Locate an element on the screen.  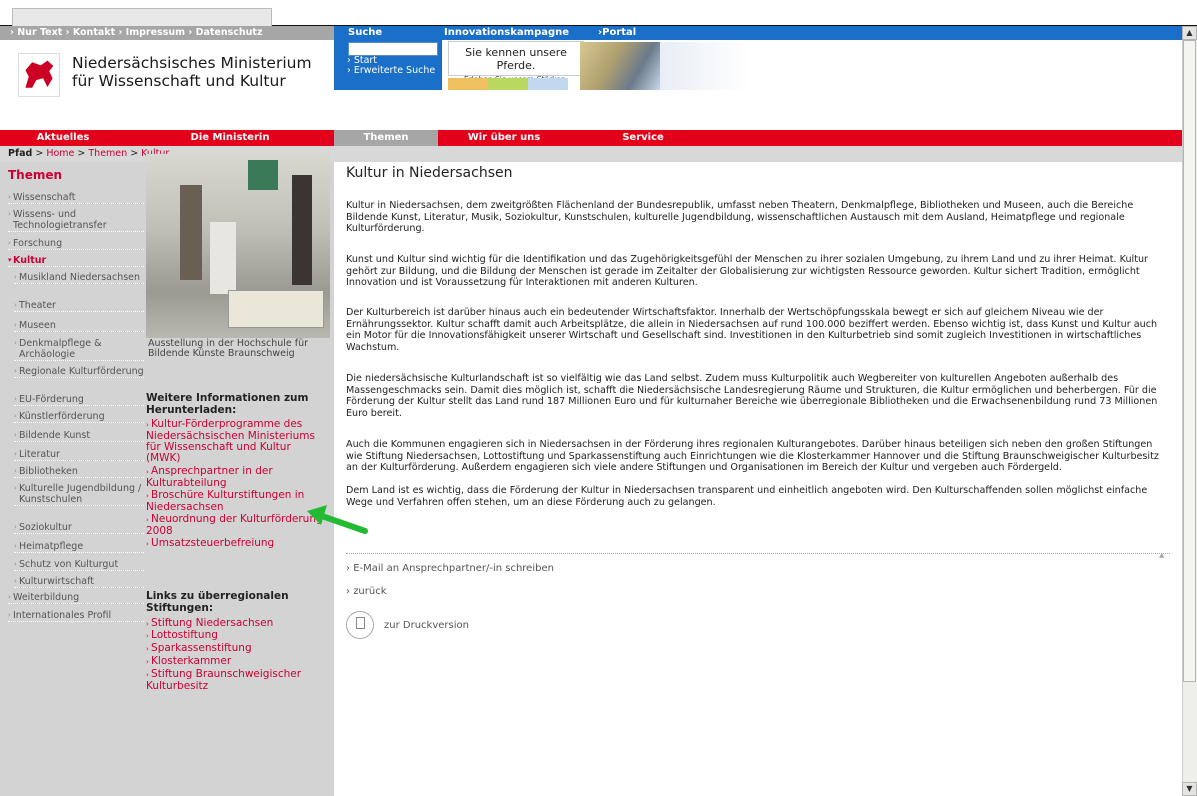
downloads-heading: Weitere Informationen zum Herunterladen: is located at coordinates (227, 404).